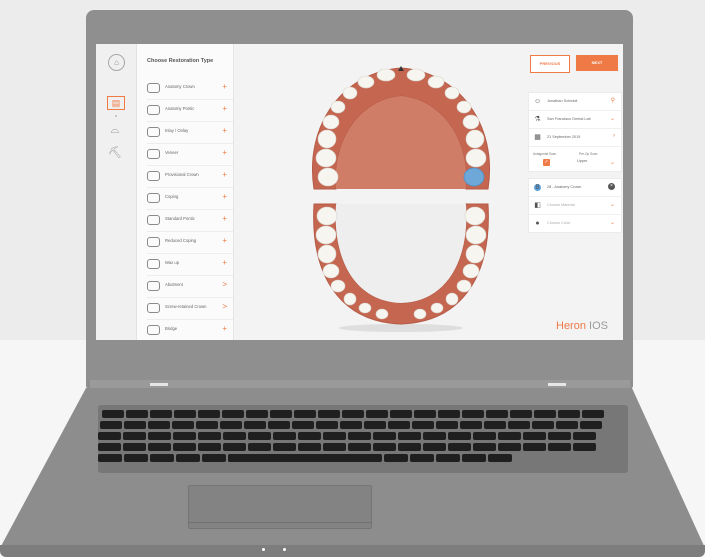  What do you see at coordinates (190, 220) in the screenshot?
I see `restoration-item: Standard Pontic +` at bounding box center [190, 220].